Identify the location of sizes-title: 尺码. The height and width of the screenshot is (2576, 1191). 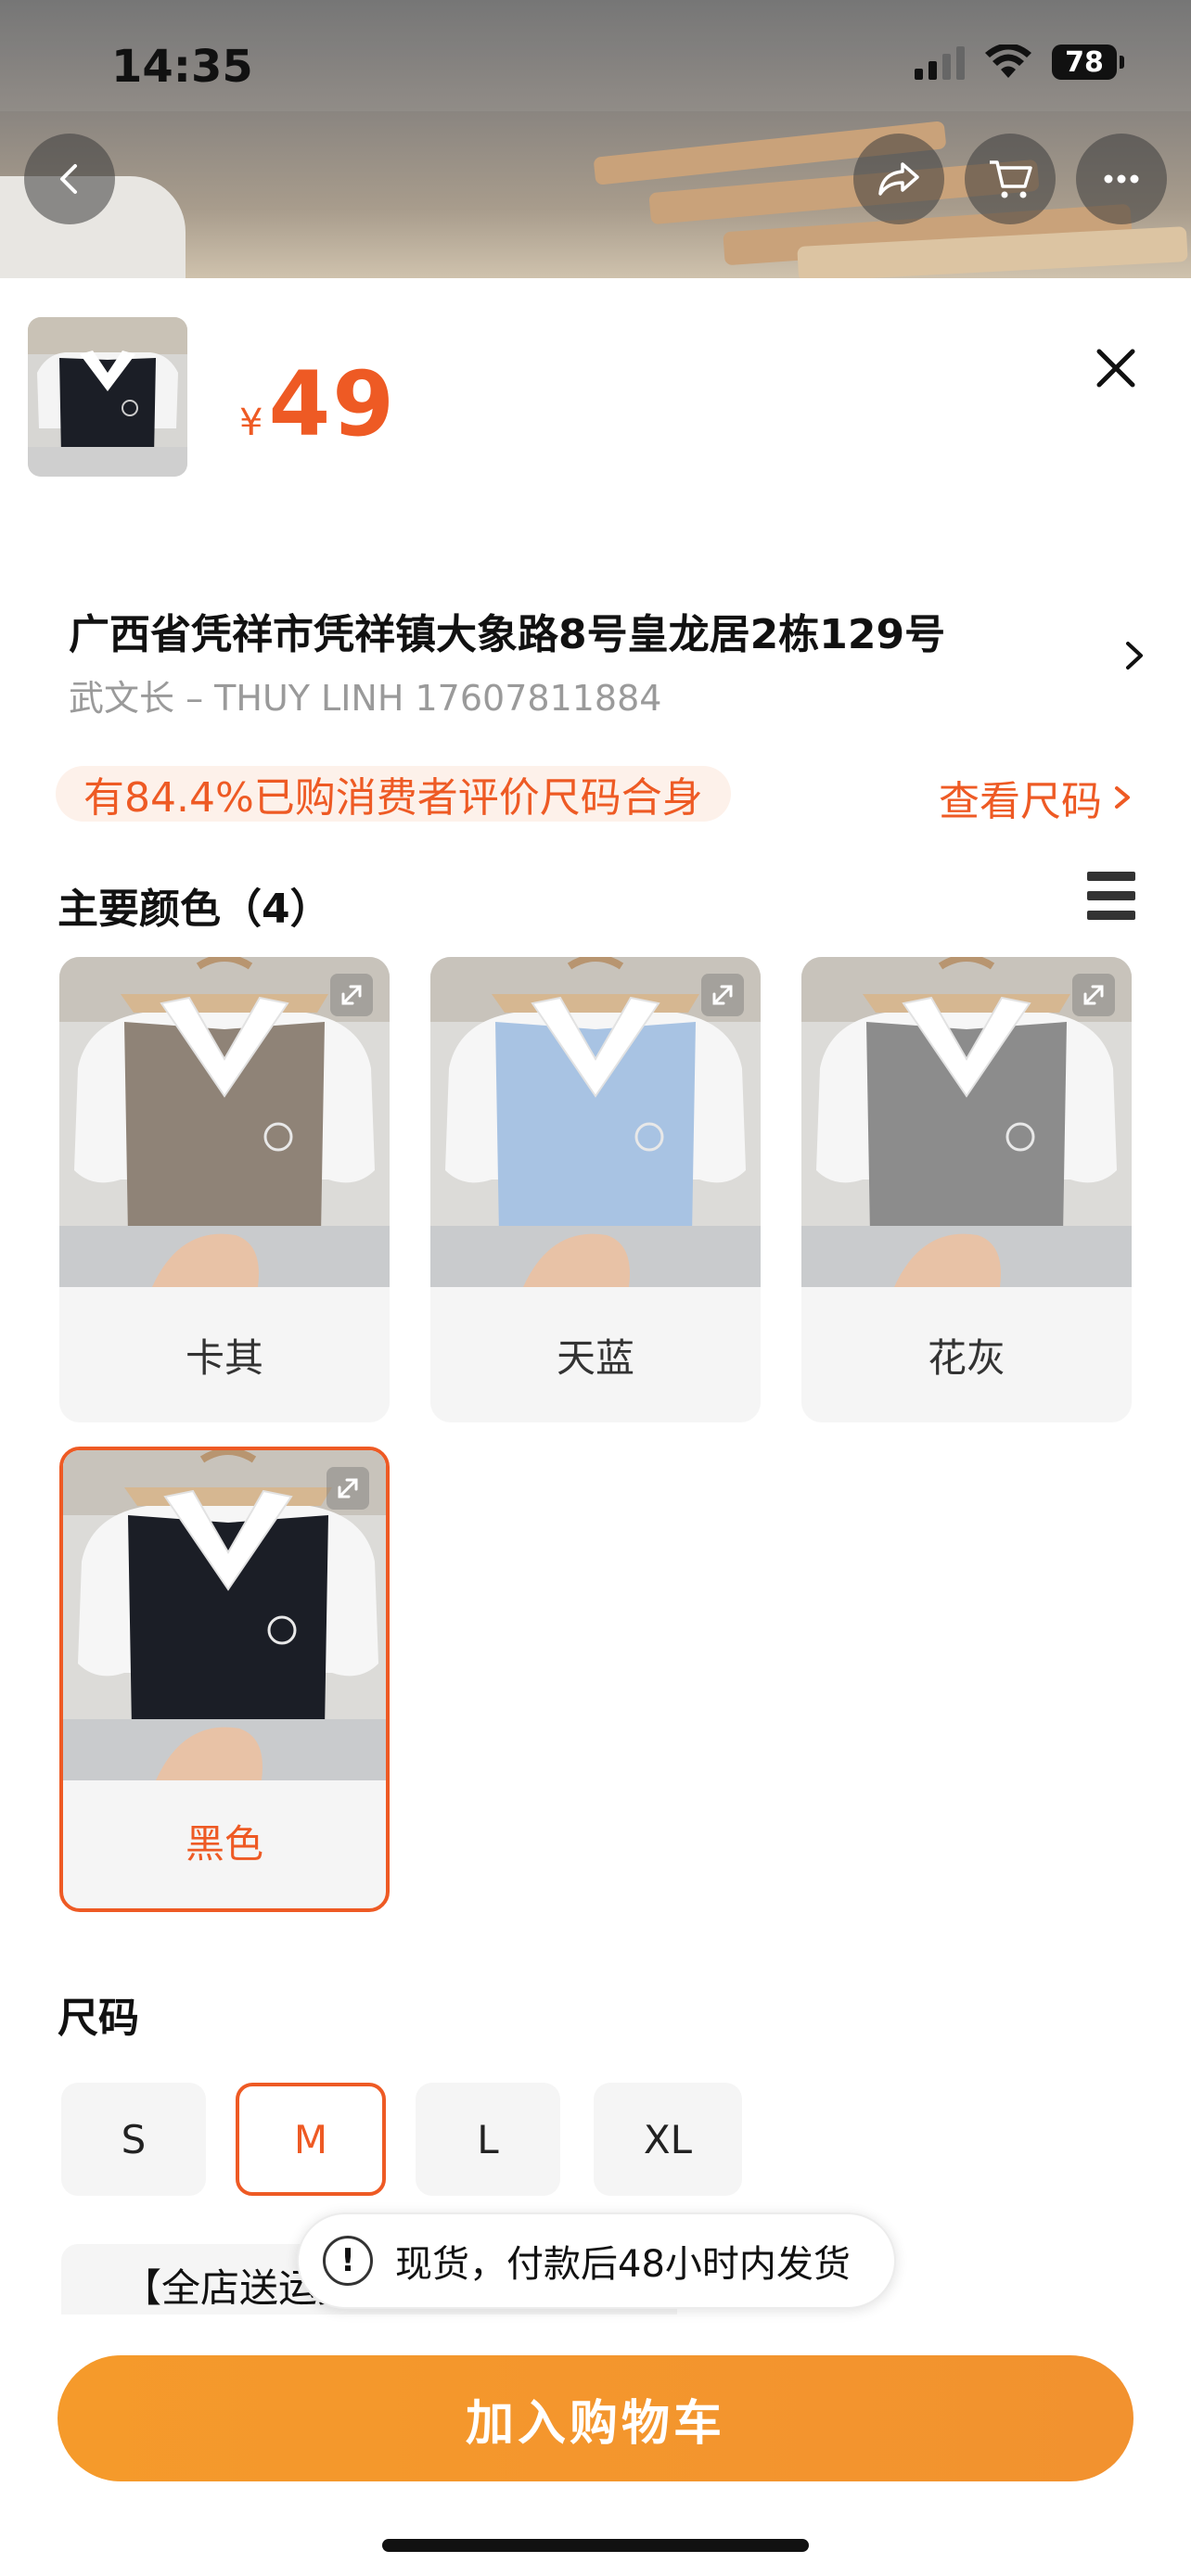
(98, 2019).